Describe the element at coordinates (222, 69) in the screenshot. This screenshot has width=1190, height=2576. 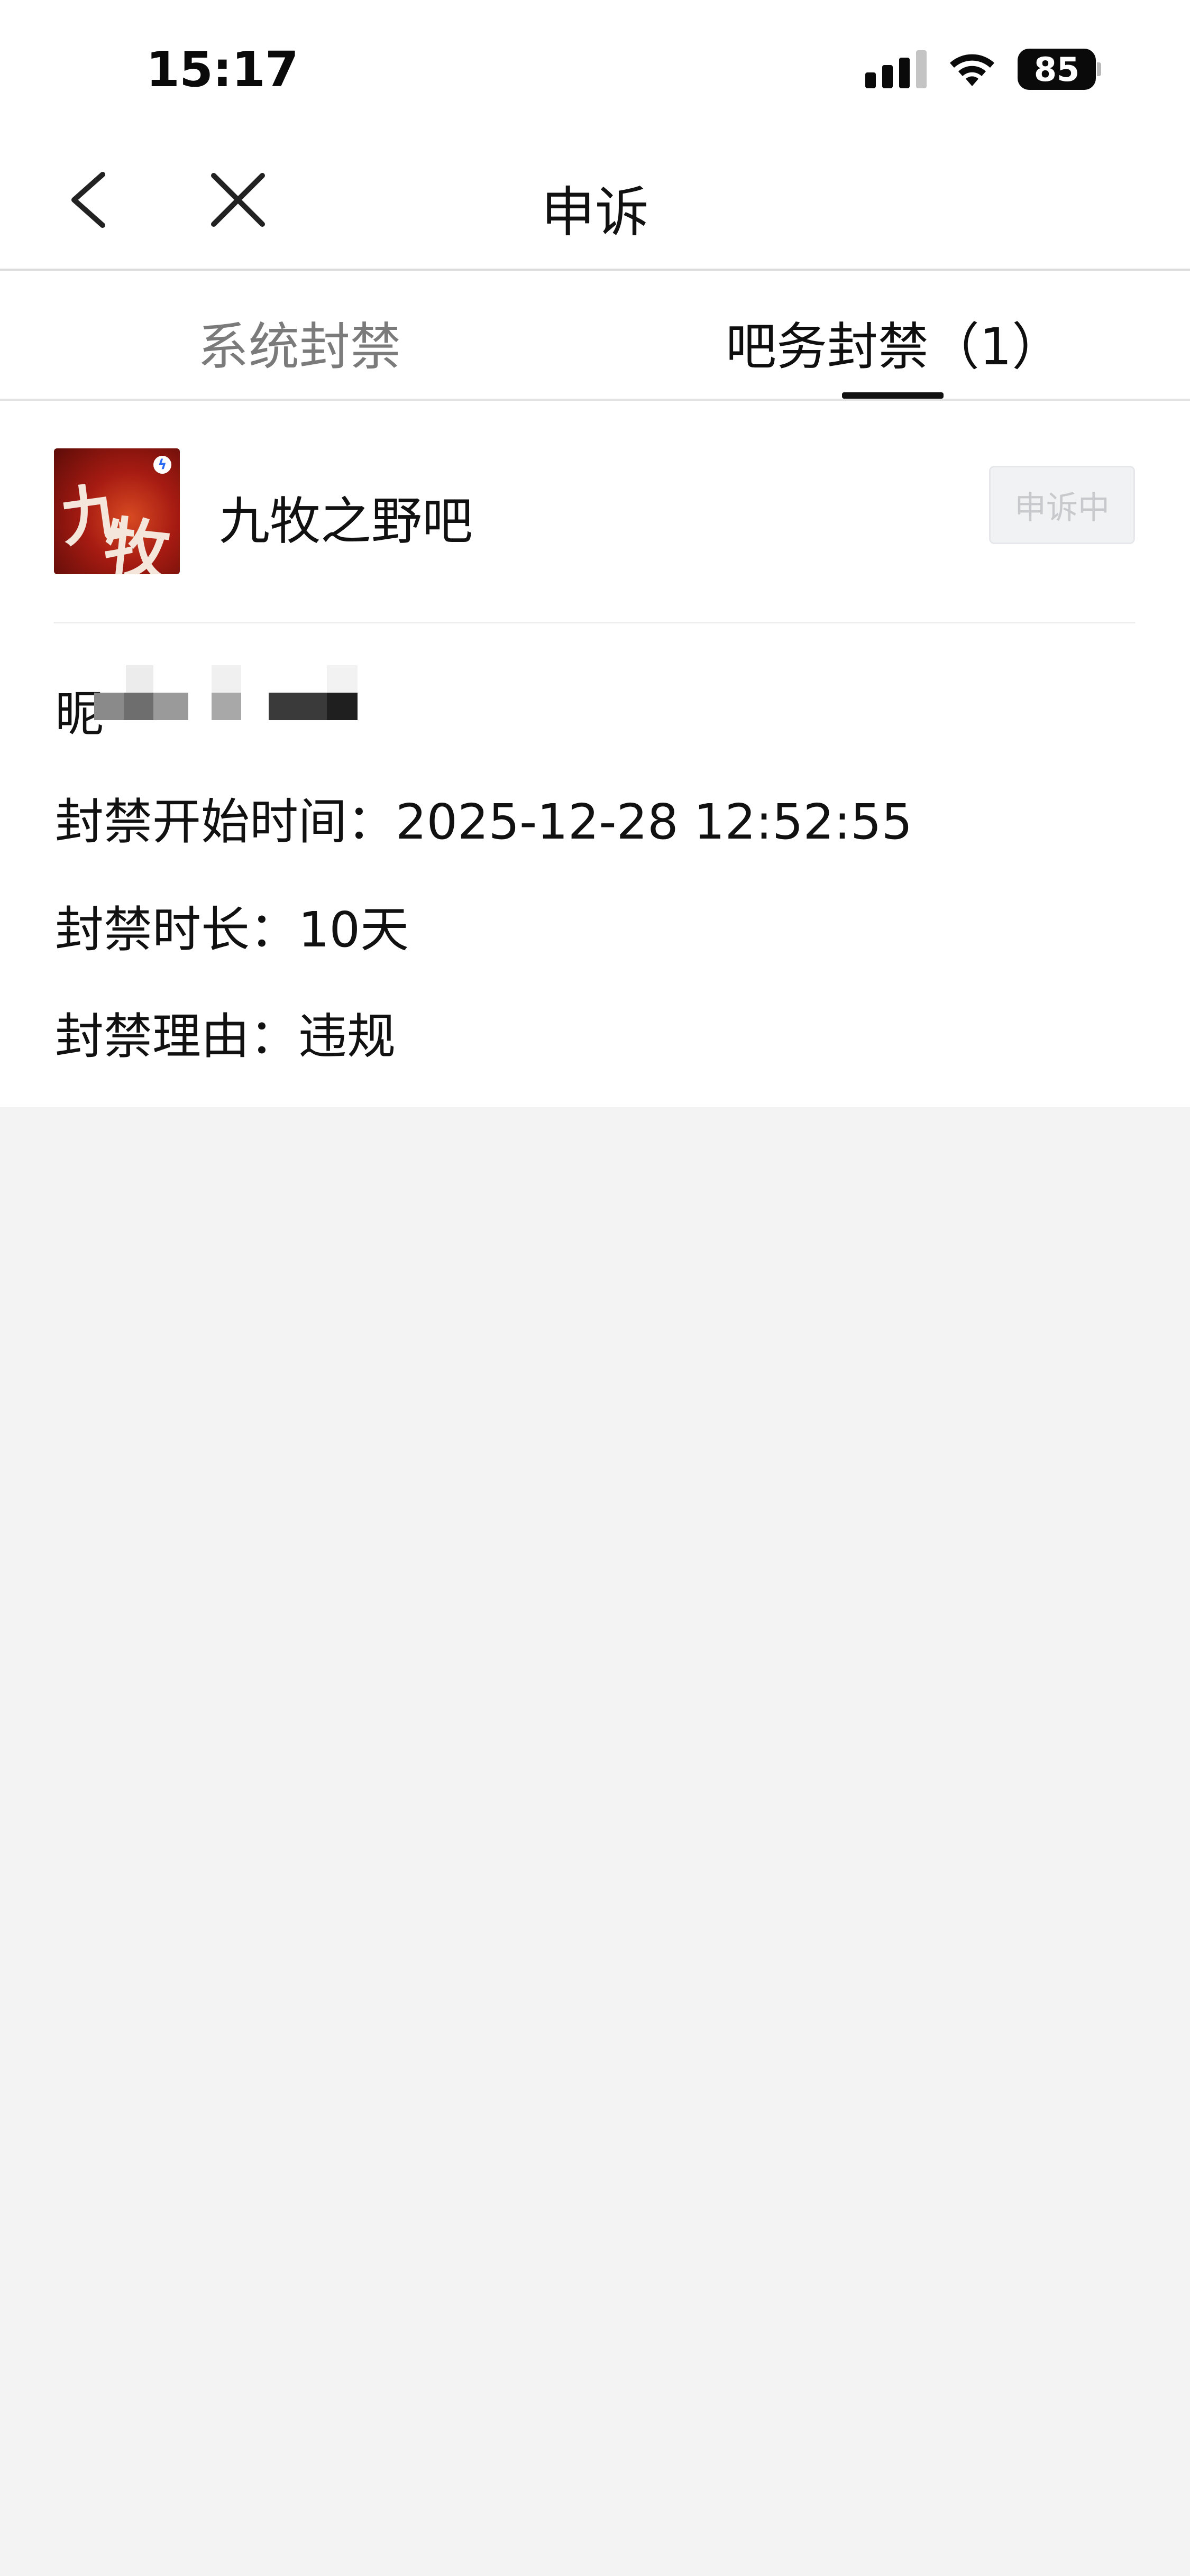
I see `status-time: 15:17` at that location.